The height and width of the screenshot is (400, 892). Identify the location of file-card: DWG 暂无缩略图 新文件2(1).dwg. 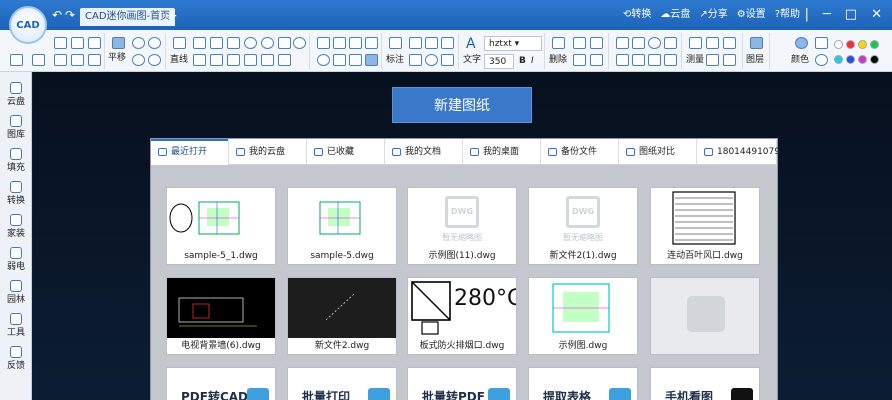
(583, 226).